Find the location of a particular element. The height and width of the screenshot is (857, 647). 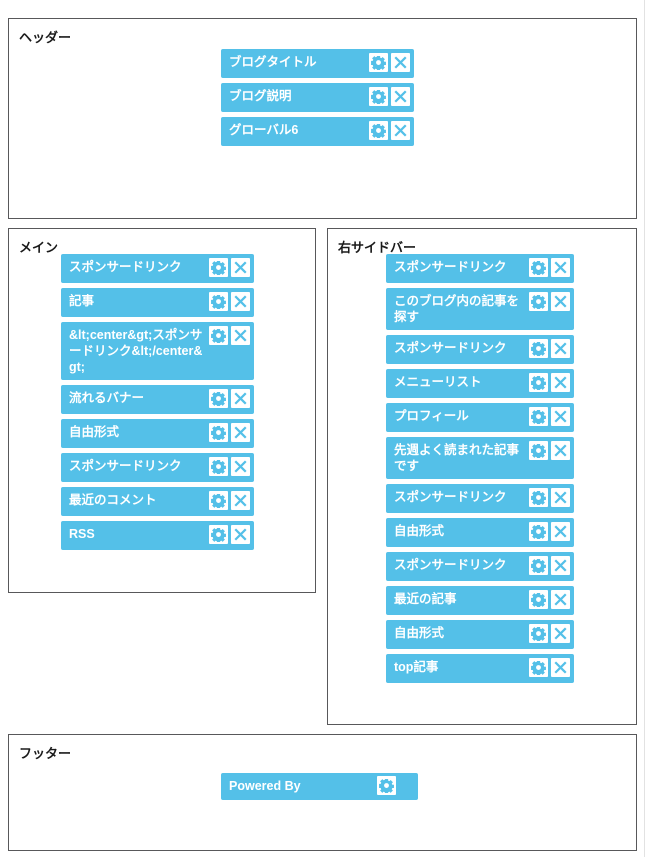

widget-title: 先週よく読まれた記事です is located at coordinates (457, 458).